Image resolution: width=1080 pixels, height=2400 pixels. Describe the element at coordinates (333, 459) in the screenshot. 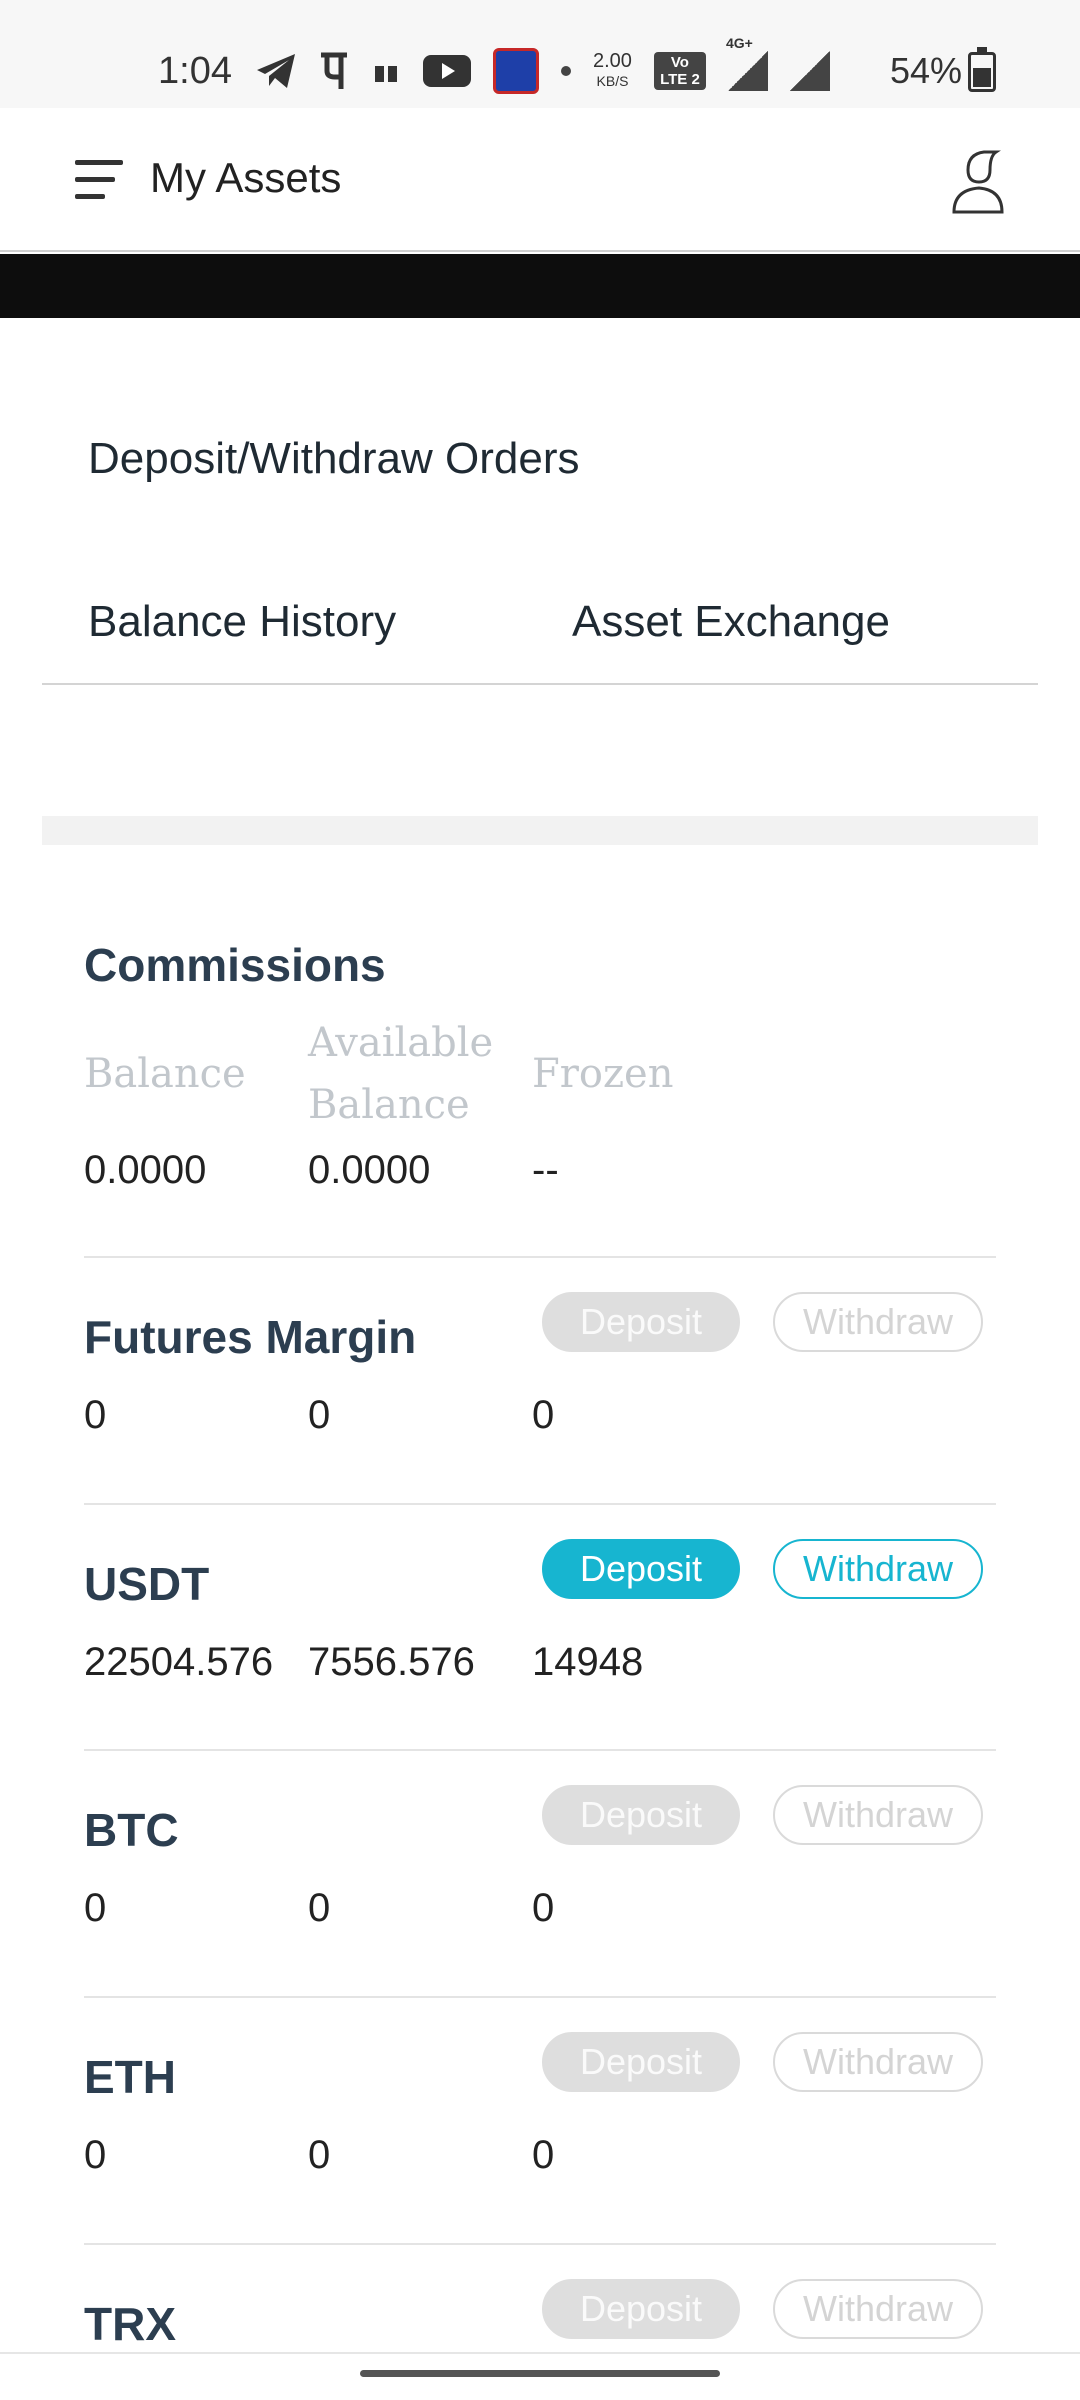

I see `deposit-withdraw-orders-link: Deposit/Withdraw Orders` at that location.